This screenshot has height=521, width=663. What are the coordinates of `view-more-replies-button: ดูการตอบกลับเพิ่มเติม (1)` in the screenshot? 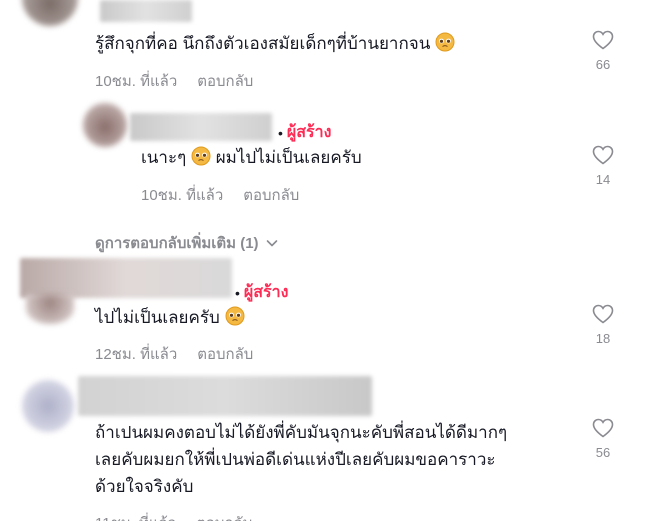 It's located at (187, 243).